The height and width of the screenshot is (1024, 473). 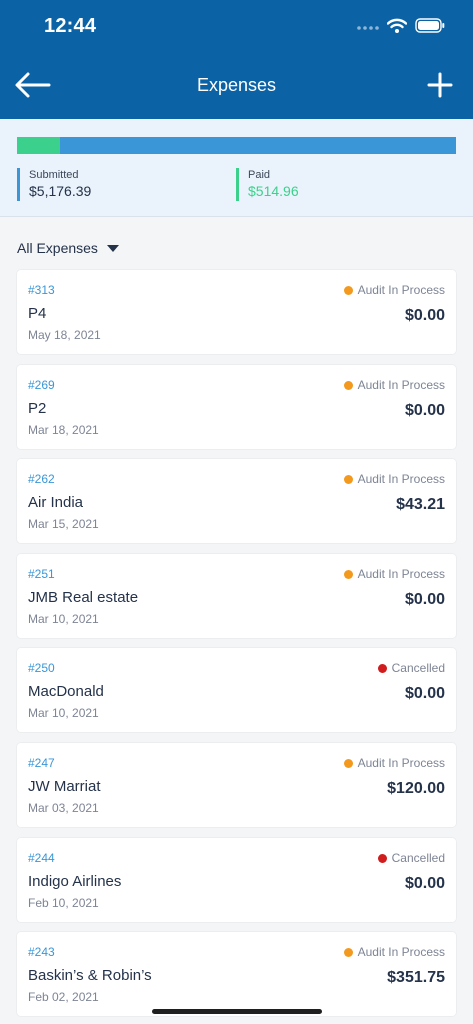 I want to click on expense-id: #247, so click(x=41, y=763).